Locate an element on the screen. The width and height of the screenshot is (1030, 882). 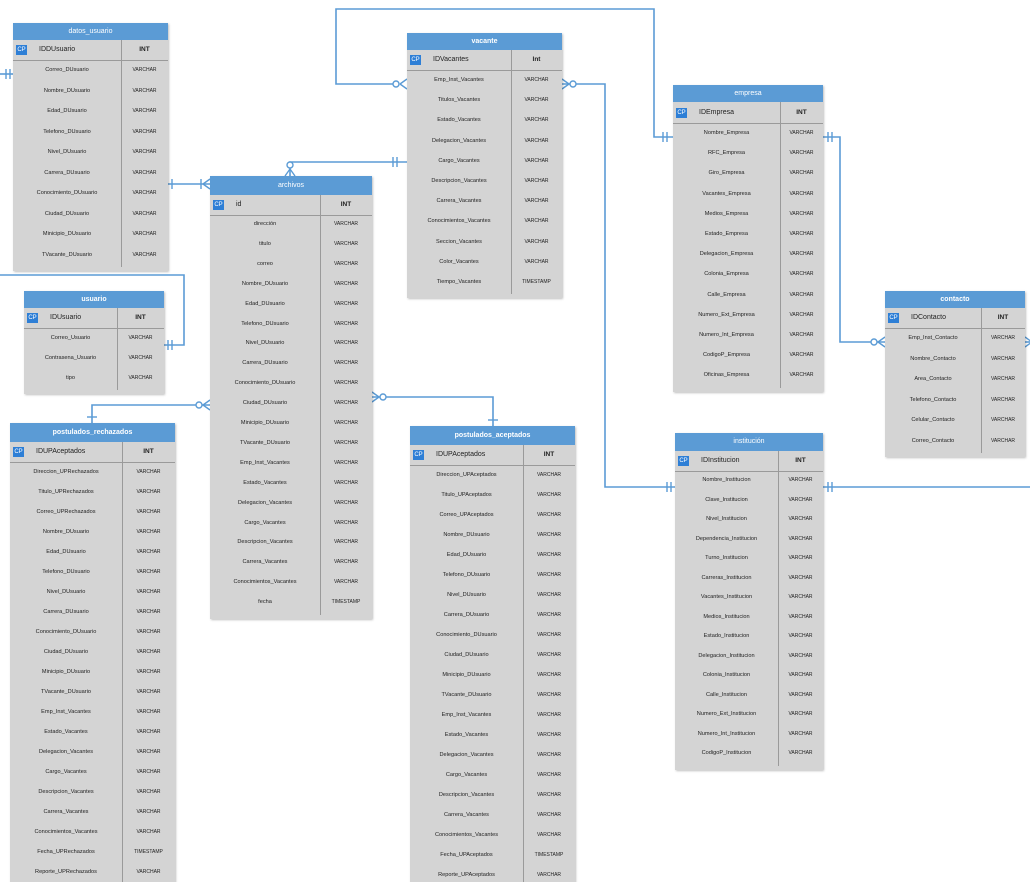
primary-key-row: CP IDContacto INT is located at coordinates (955, 318).